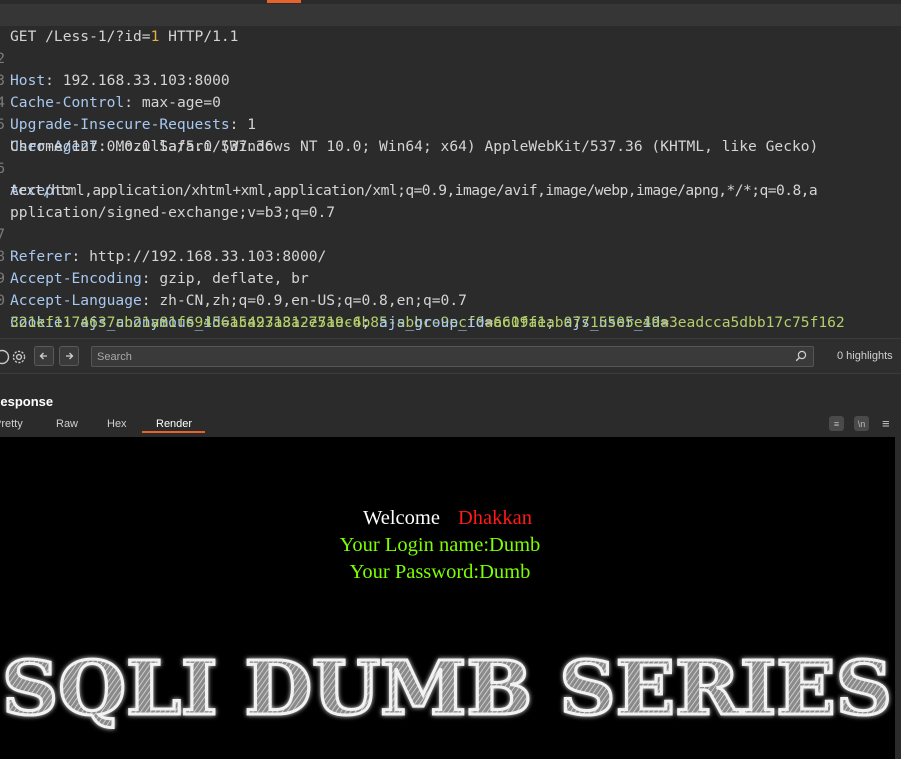 This screenshot has height=759, width=901. I want to click on header-value: max-age=0, so click(181, 102).